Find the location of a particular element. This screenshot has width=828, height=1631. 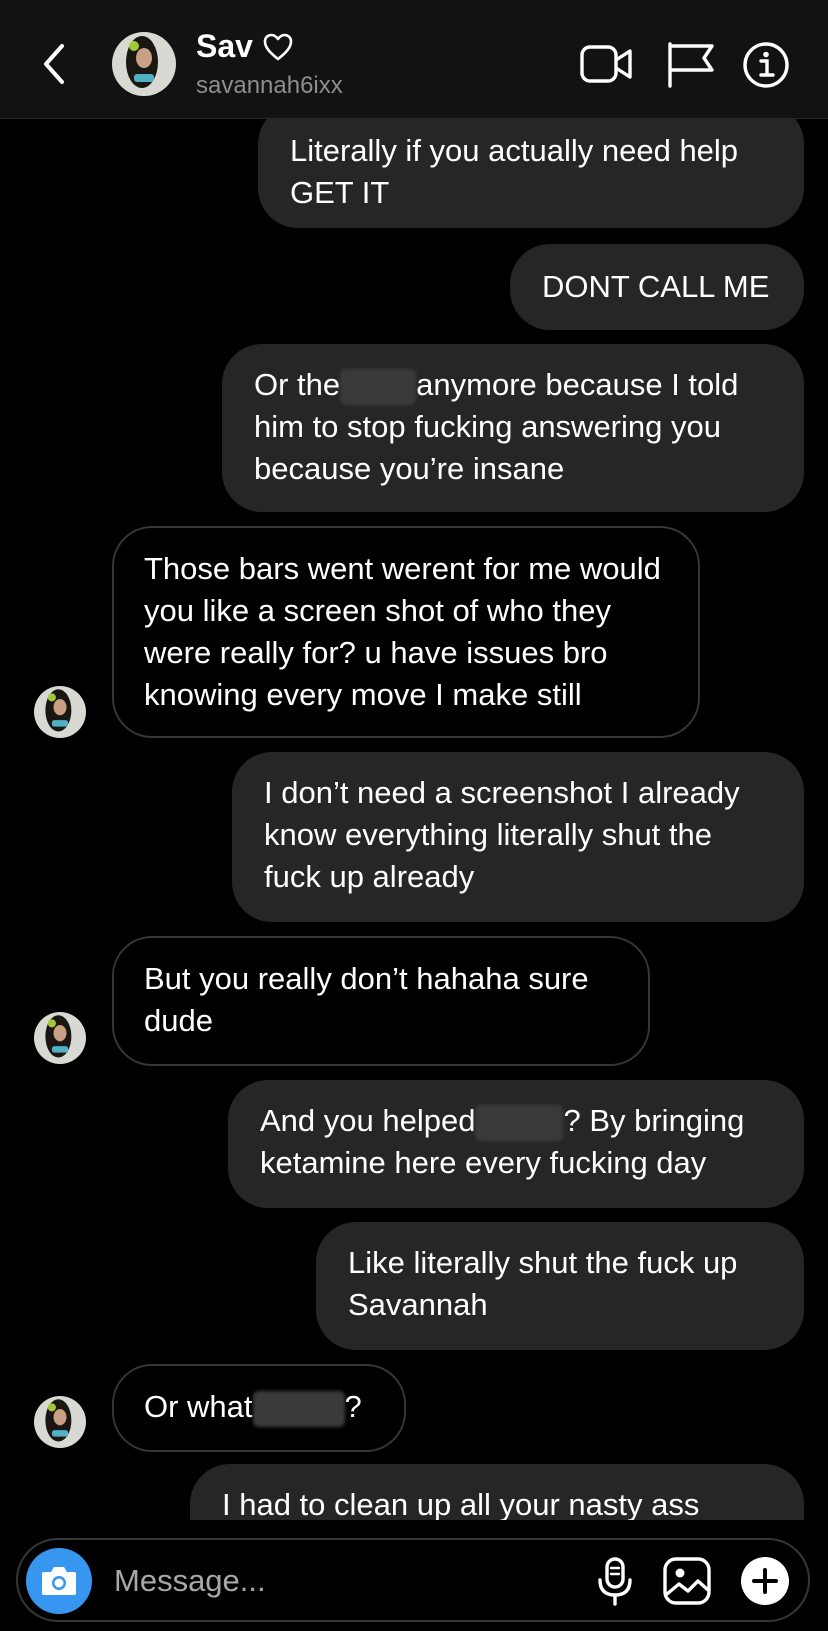

message-text: Or what is located at coordinates (198, 1406).